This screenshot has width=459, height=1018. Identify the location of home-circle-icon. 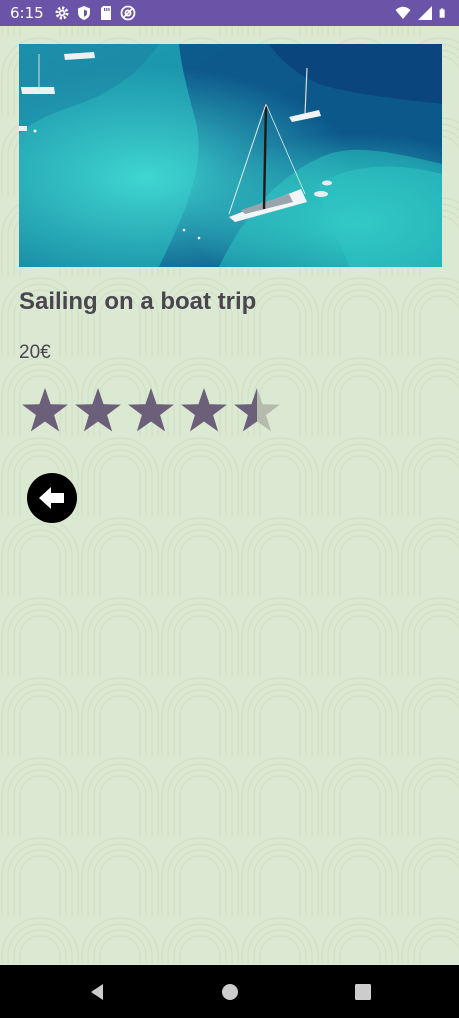
(230, 992).